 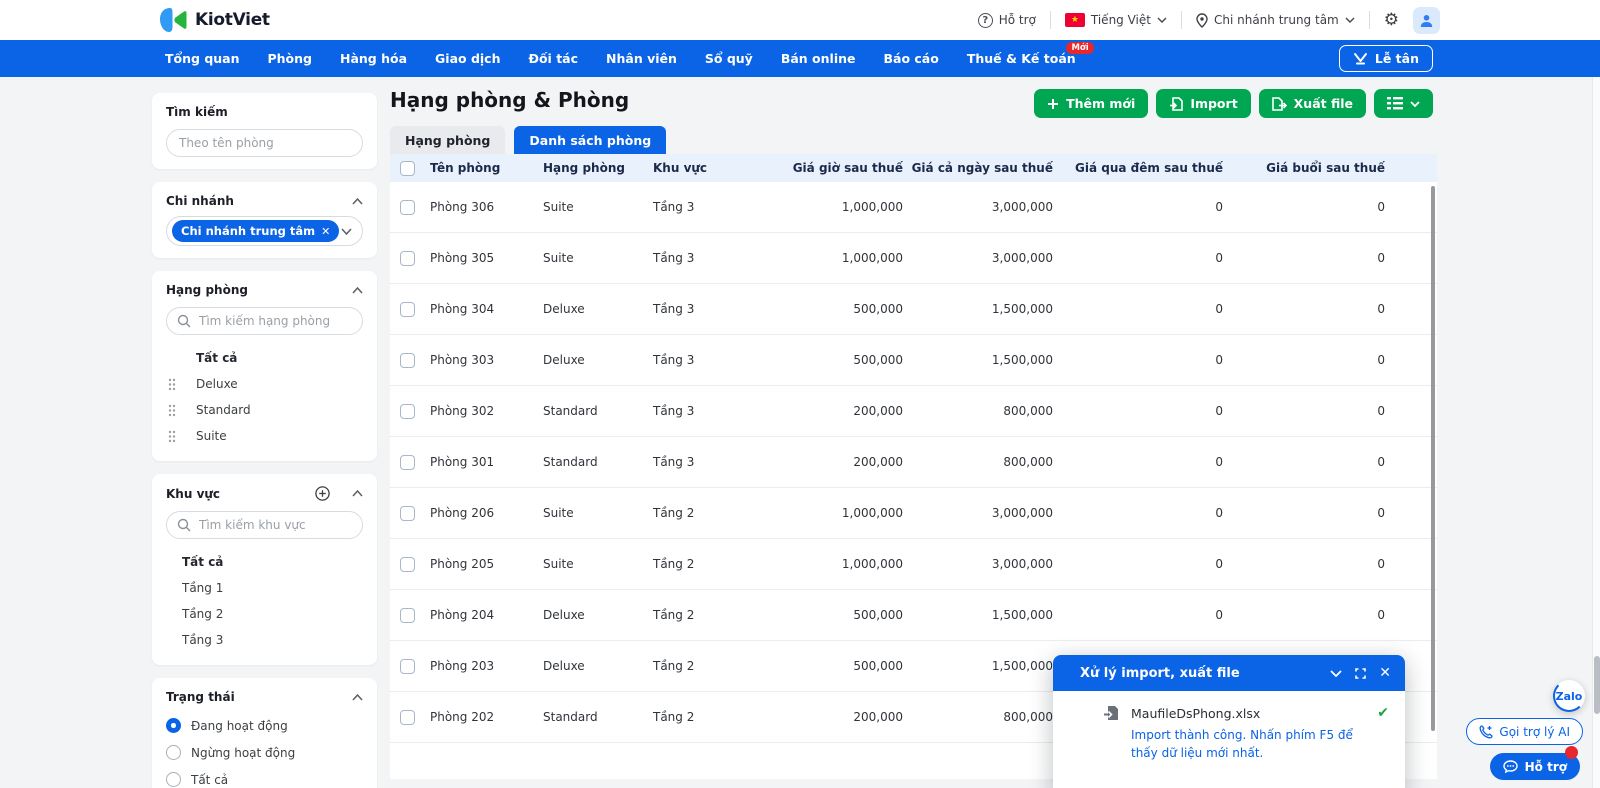 What do you see at coordinates (325, 231) in the screenshot?
I see `remove-chip-icon: ✕` at bounding box center [325, 231].